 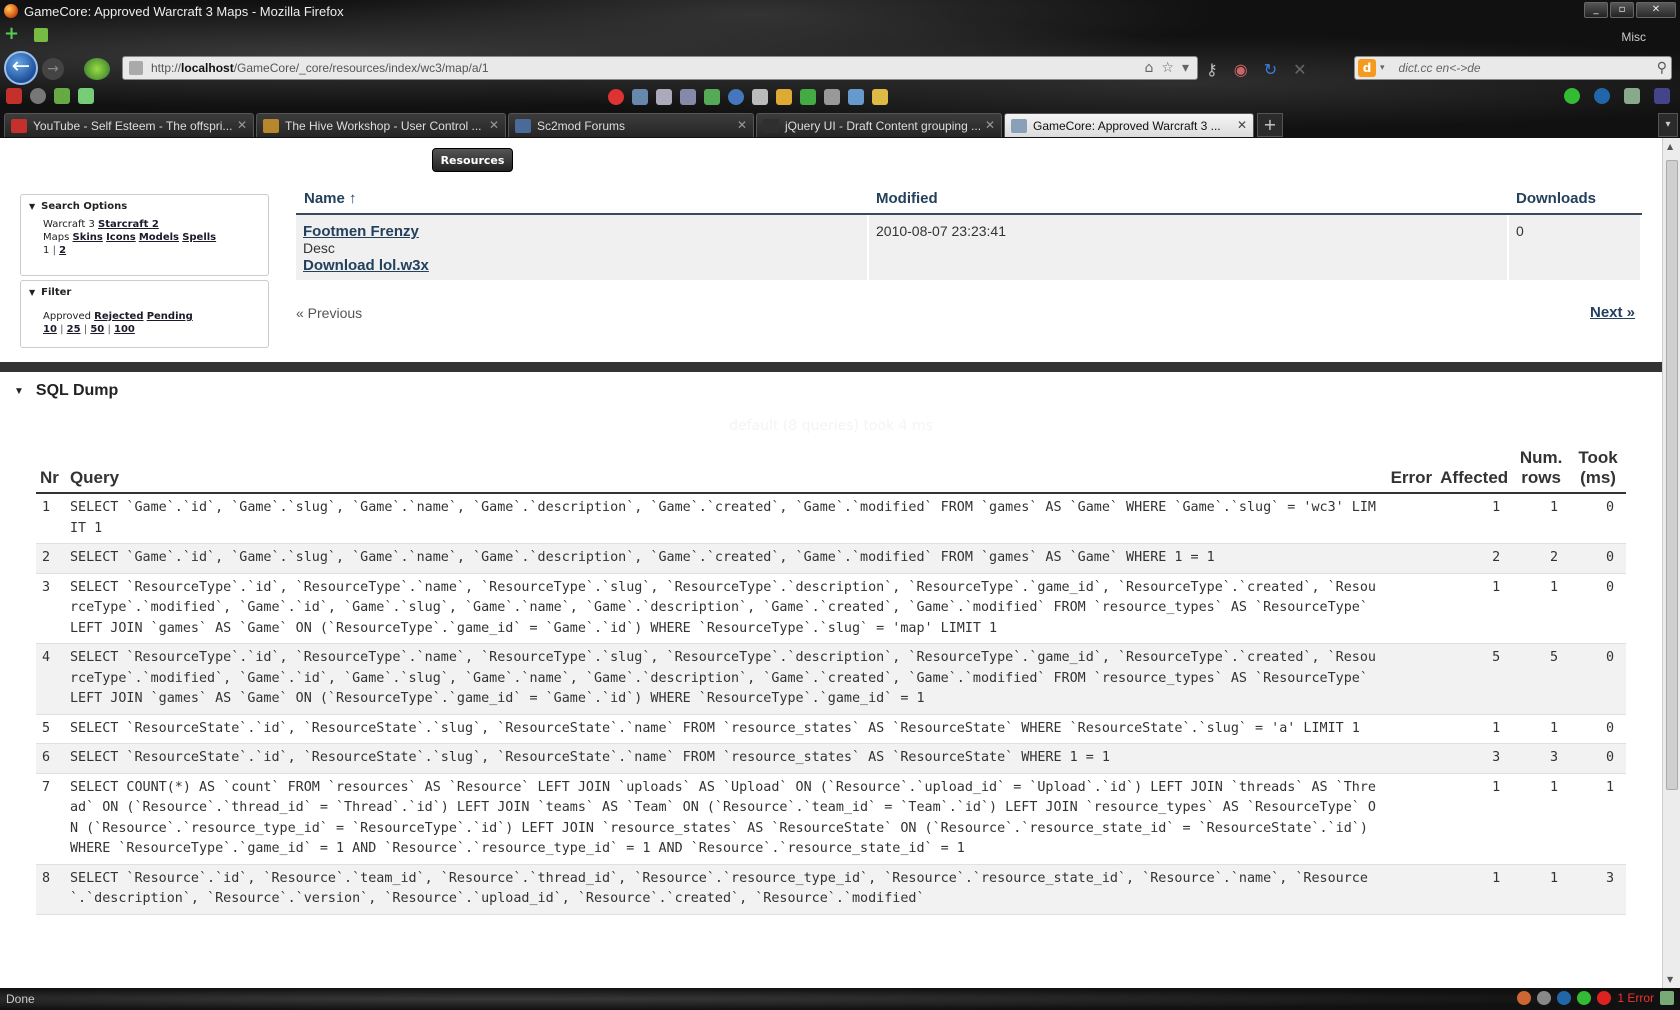 What do you see at coordinates (640, 97) in the screenshot?
I see `cookies-icon` at bounding box center [640, 97].